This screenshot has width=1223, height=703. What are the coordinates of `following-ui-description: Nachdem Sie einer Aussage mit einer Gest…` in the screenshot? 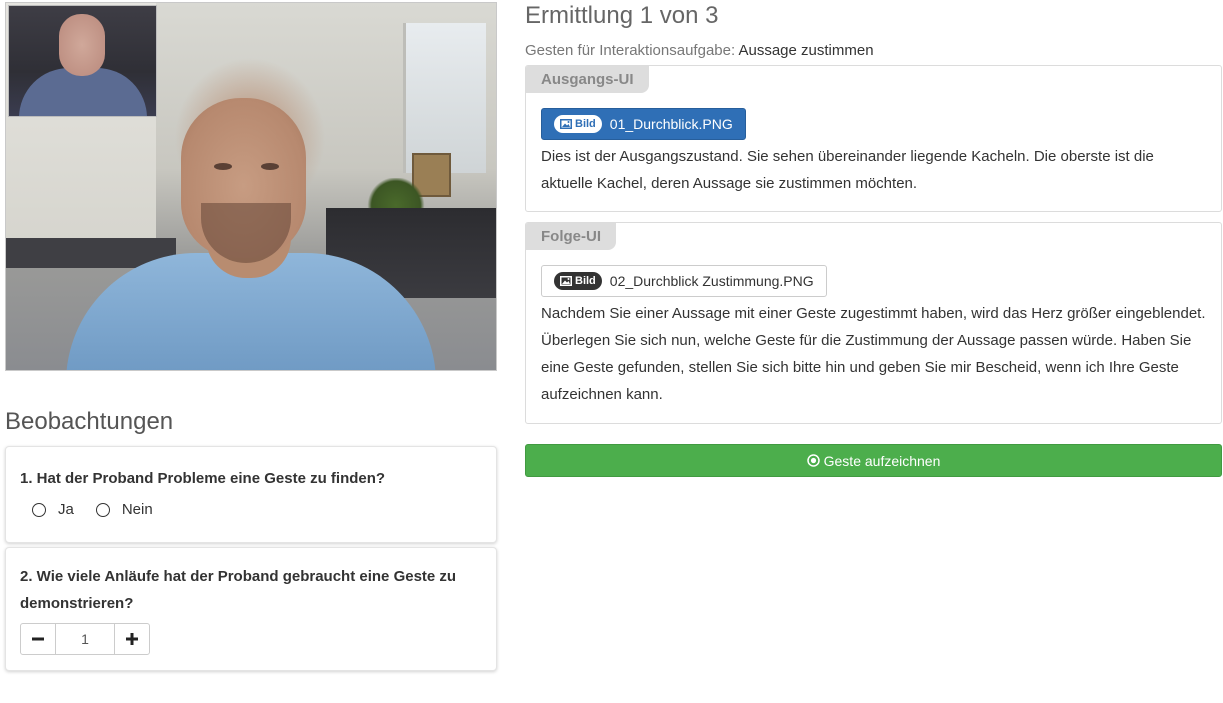 It's located at (873, 354).